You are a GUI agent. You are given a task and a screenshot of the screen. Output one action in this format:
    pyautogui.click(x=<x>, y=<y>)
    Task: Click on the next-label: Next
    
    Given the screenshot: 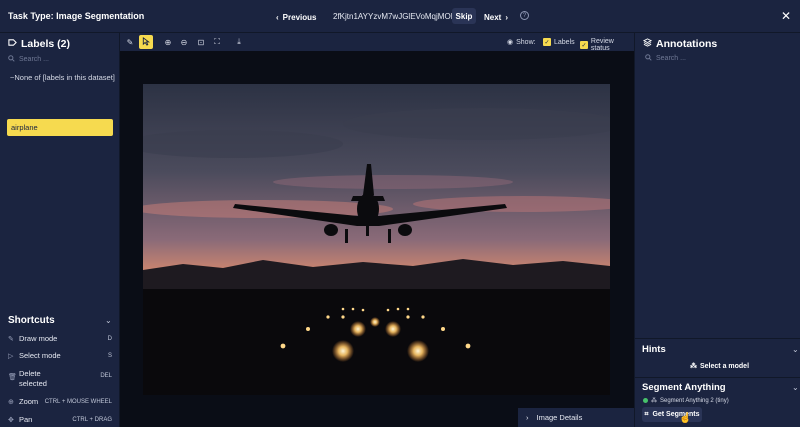 What is the action you would take?
    pyautogui.click(x=493, y=17)
    